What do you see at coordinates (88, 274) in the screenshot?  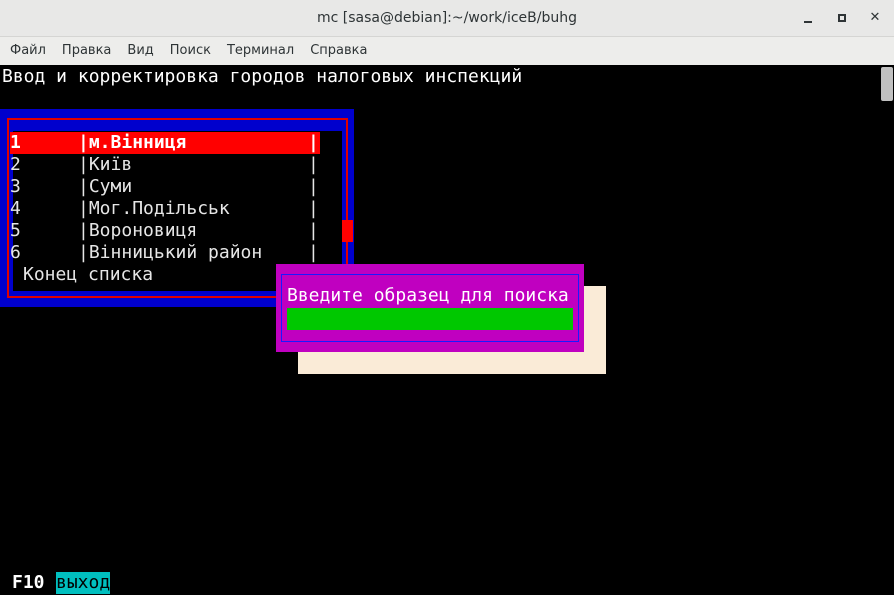 I see `list-end-label: Конец списка` at bounding box center [88, 274].